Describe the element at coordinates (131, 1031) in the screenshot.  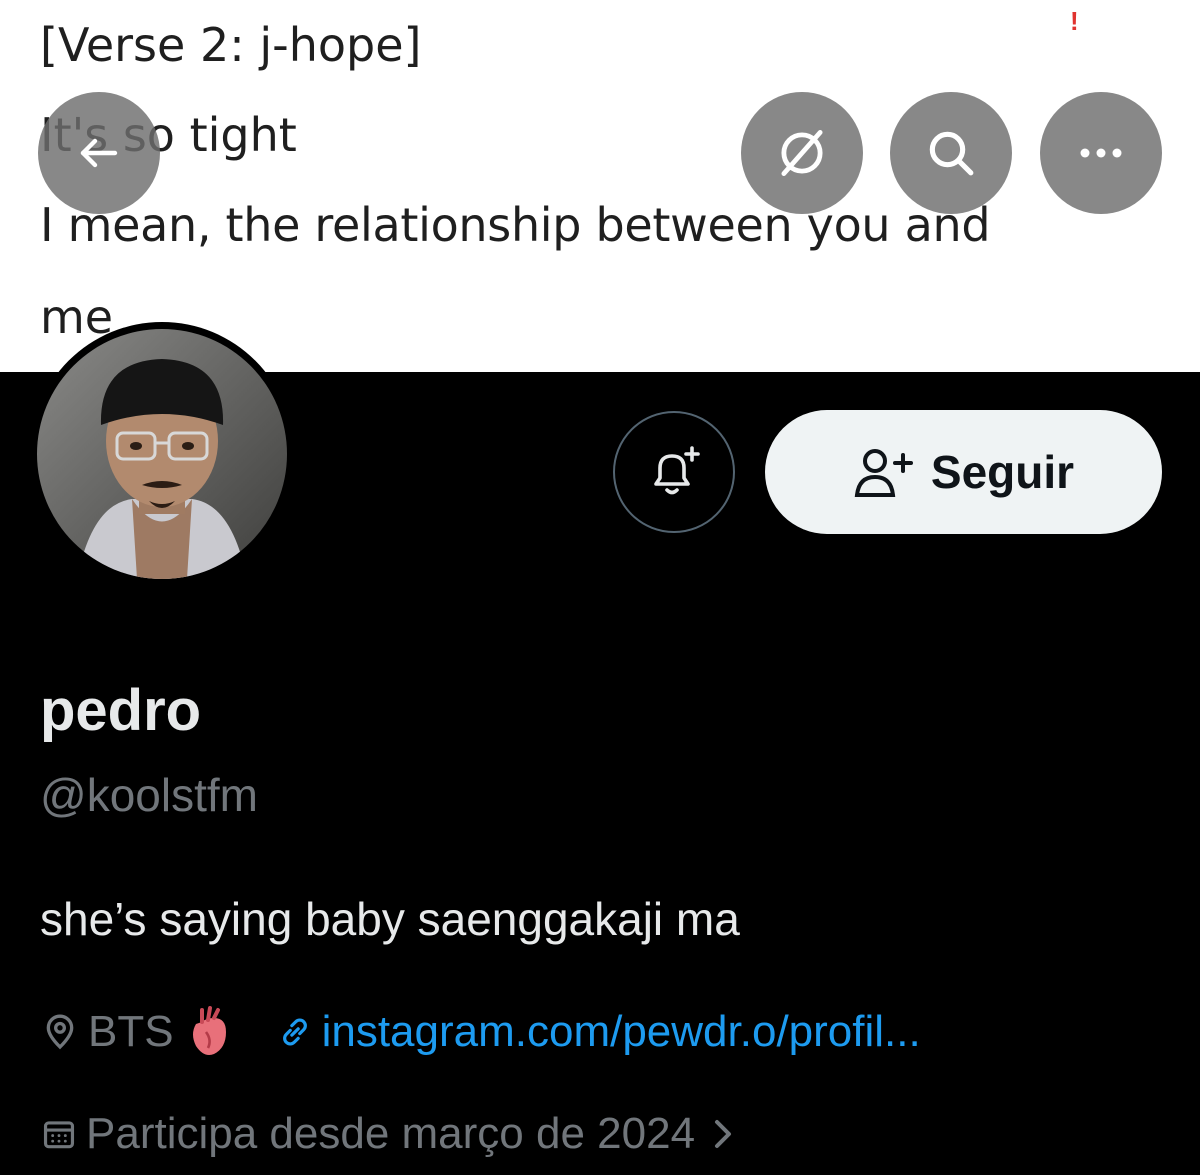
I see `profile-location: BTS` at that location.